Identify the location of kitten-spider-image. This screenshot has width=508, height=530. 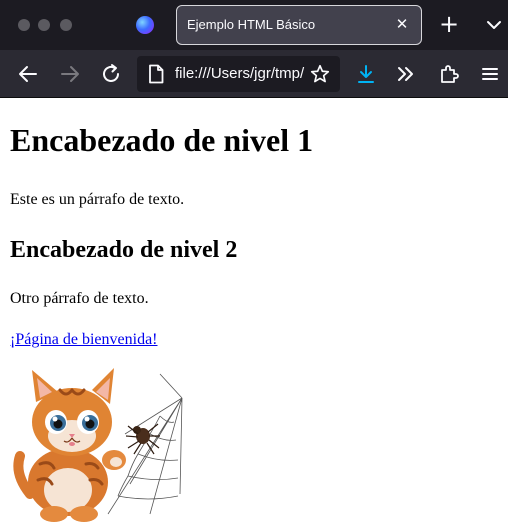
(97, 444).